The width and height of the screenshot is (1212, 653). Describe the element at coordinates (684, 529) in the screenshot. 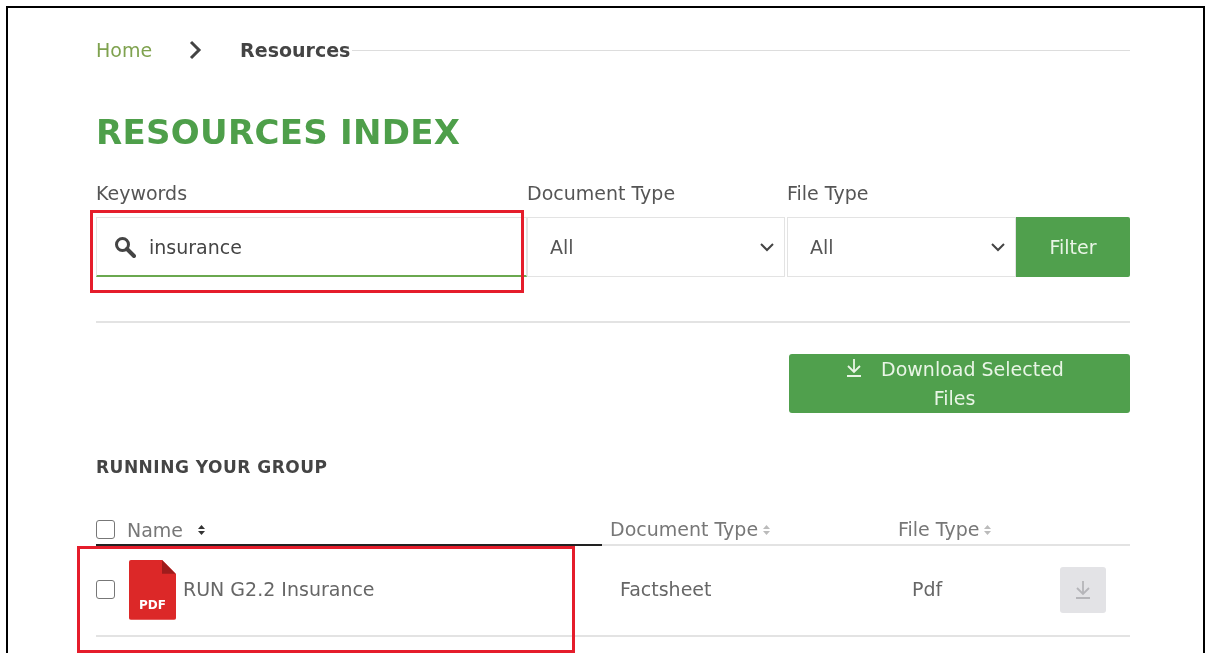

I see `column-header: Document Type` at that location.